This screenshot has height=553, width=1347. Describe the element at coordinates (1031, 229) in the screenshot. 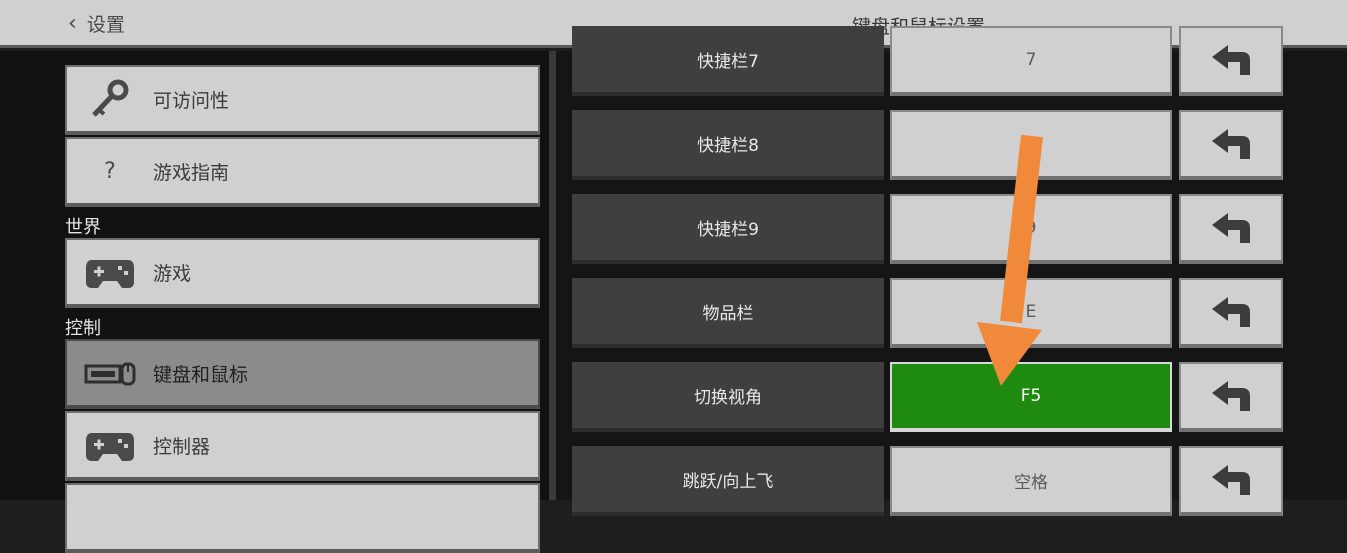

I see `binding-key-button: 9` at that location.